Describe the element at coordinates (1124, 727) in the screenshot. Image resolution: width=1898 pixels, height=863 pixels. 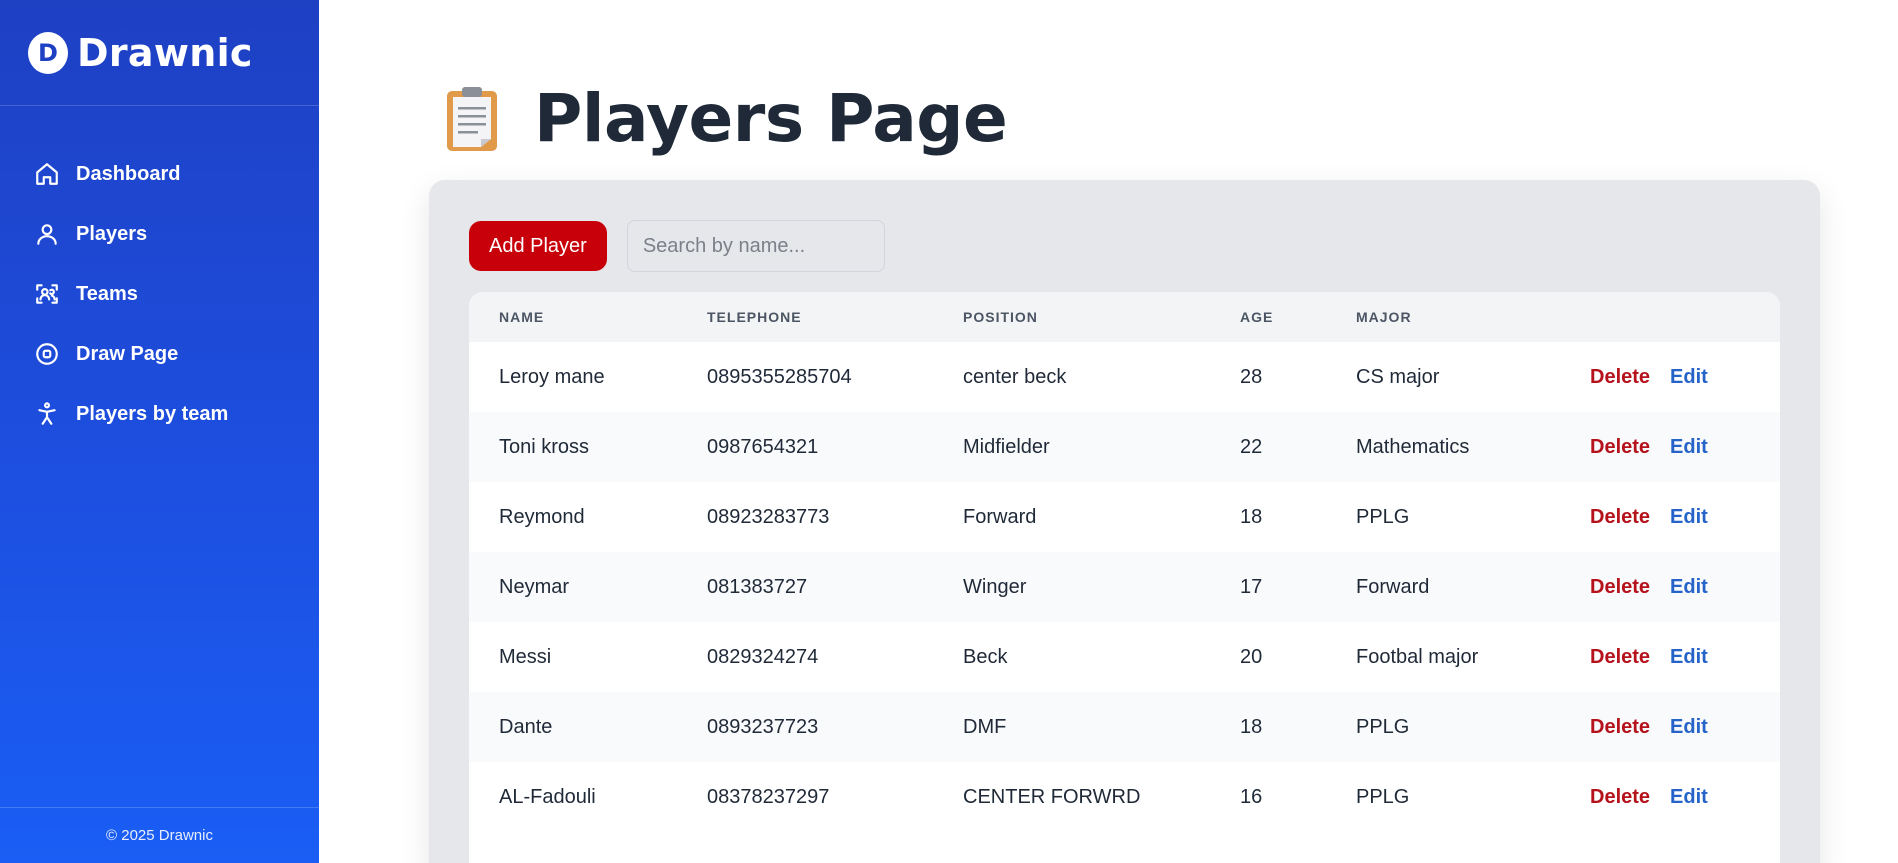
I see `table-row: Dante 0893237723 DMF 18 PPLG Delete Edit` at that location.